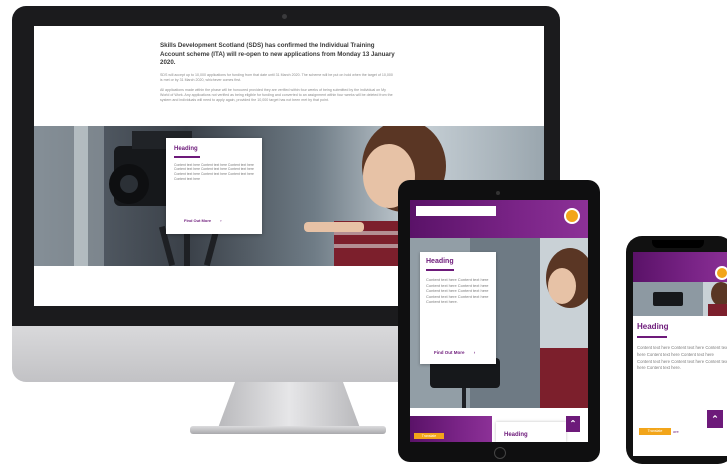 The image size is (727, 464). I want to click on tablet-card-rule, so click(440, 270).